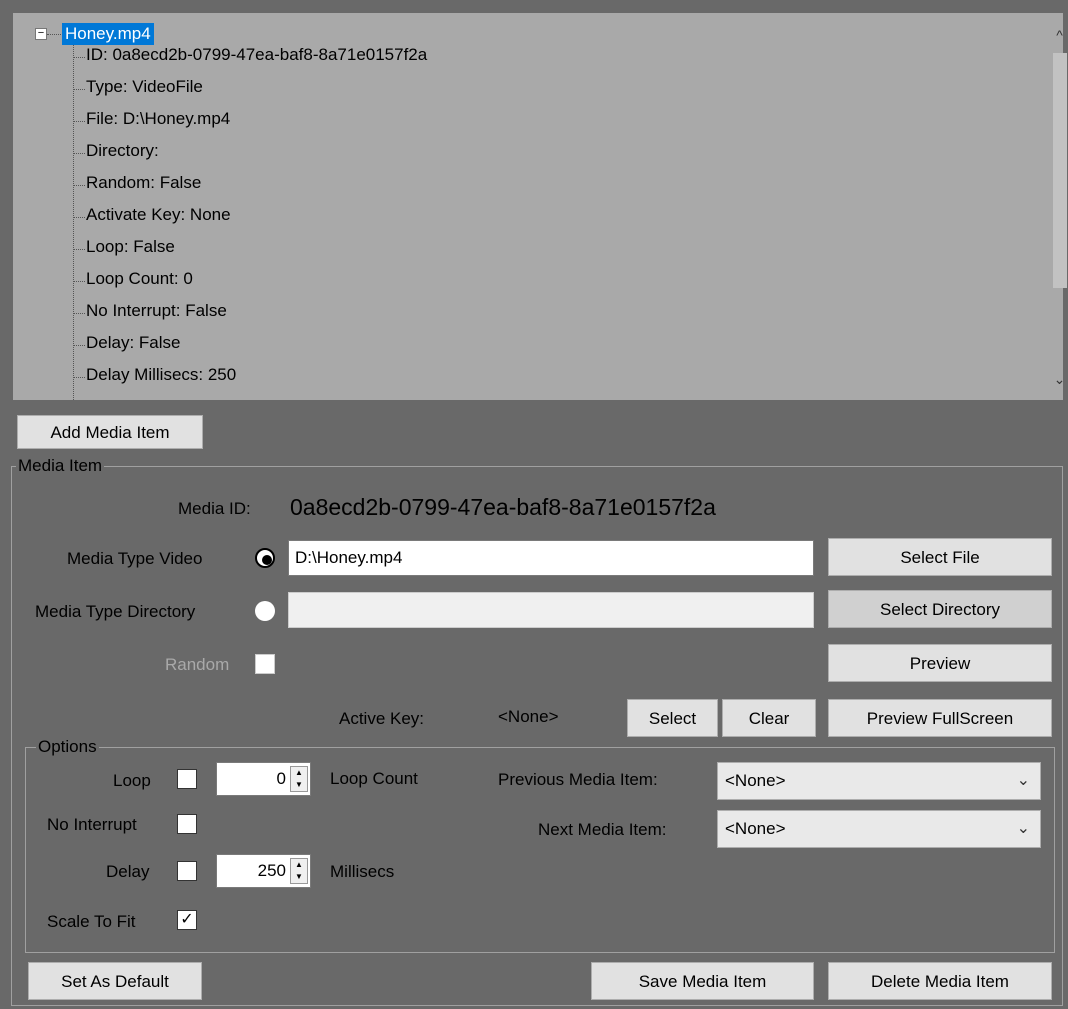 The height and width of the screenshot is (1009, 1068). What do you see at coordinates (265, 558) in the screenshot?
I see `media-type-video-radio` at bounding box center [265, 558].